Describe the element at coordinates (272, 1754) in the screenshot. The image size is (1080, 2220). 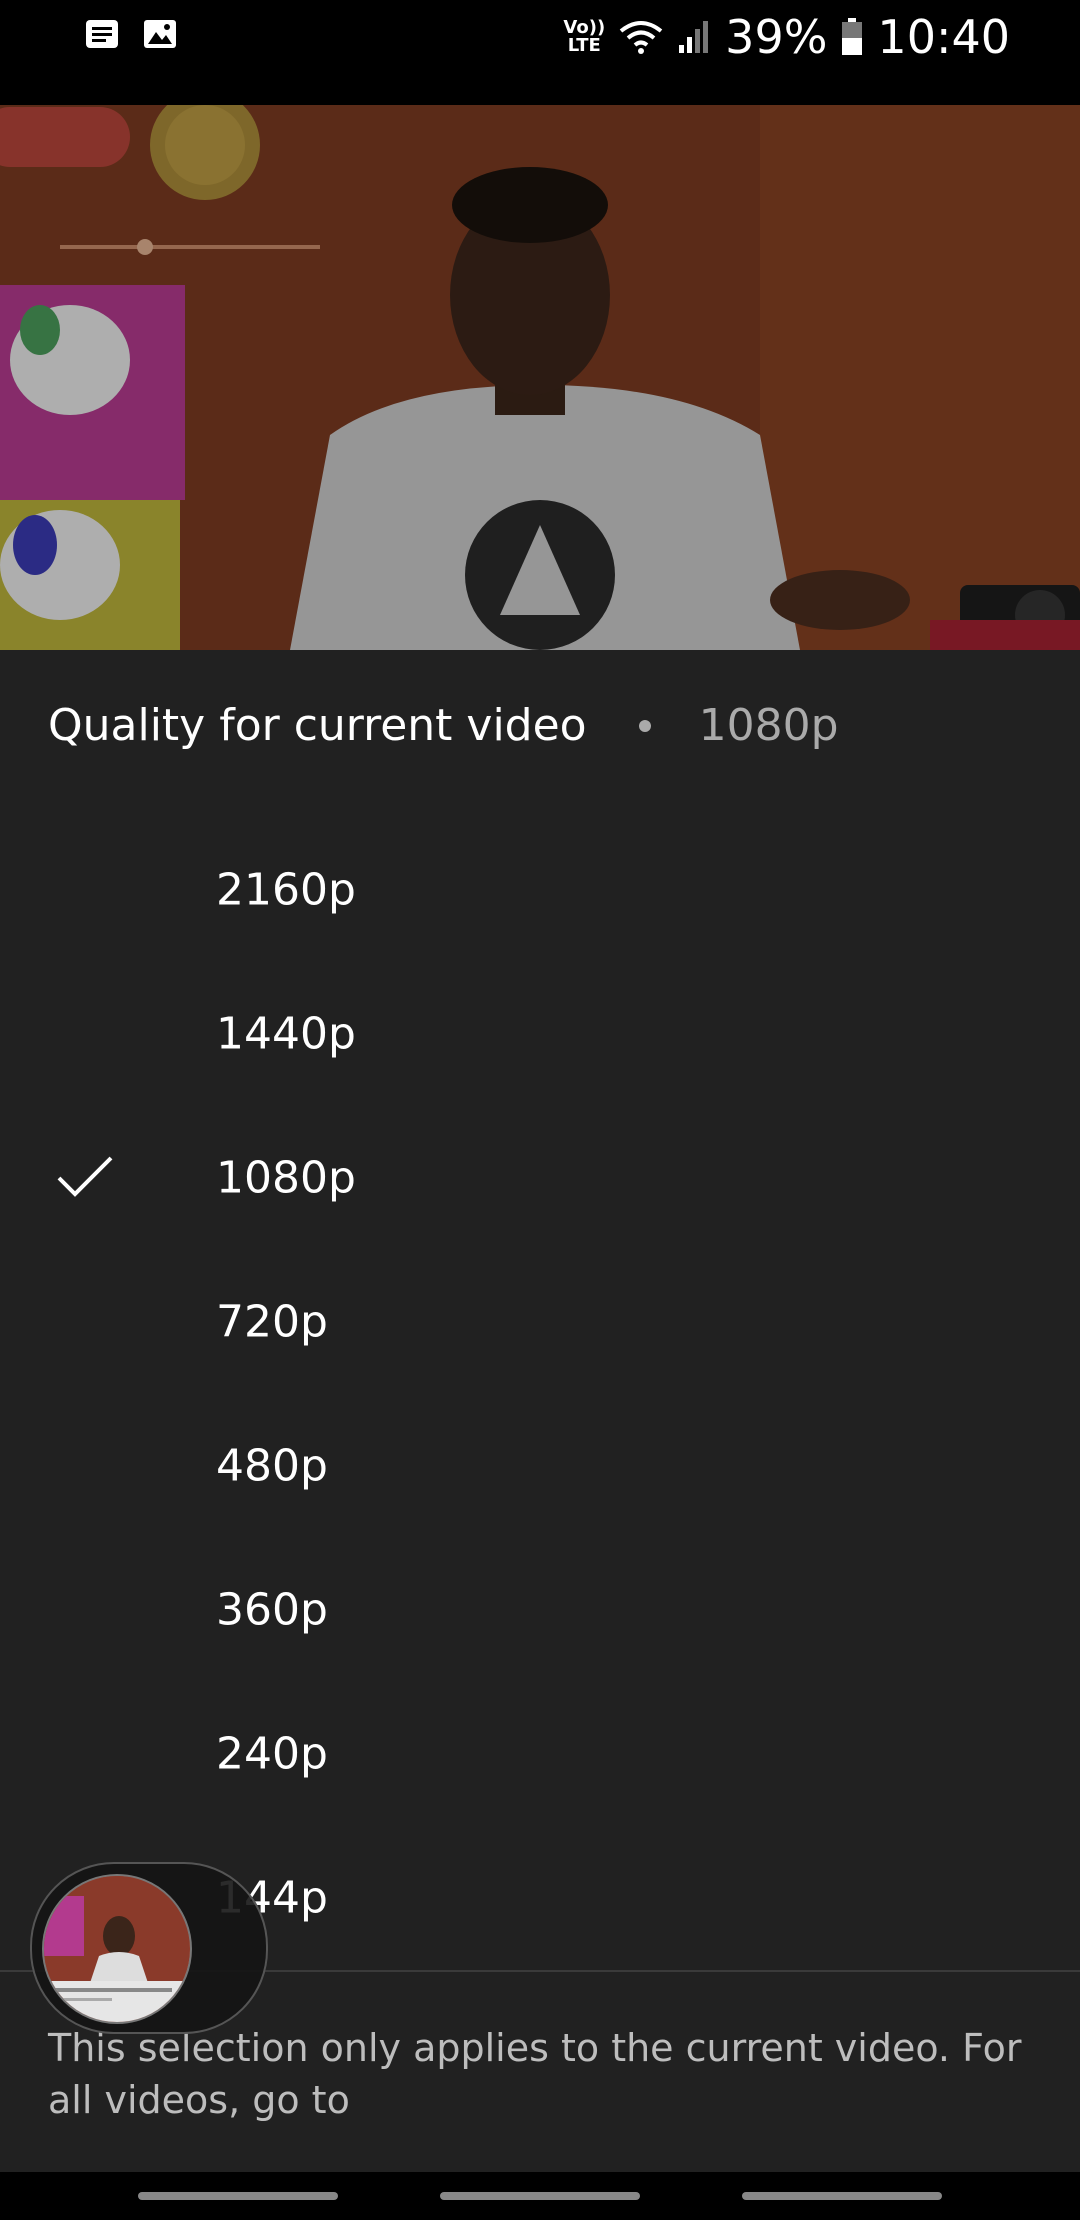
I see `quality-option-label: 240p` at that location.